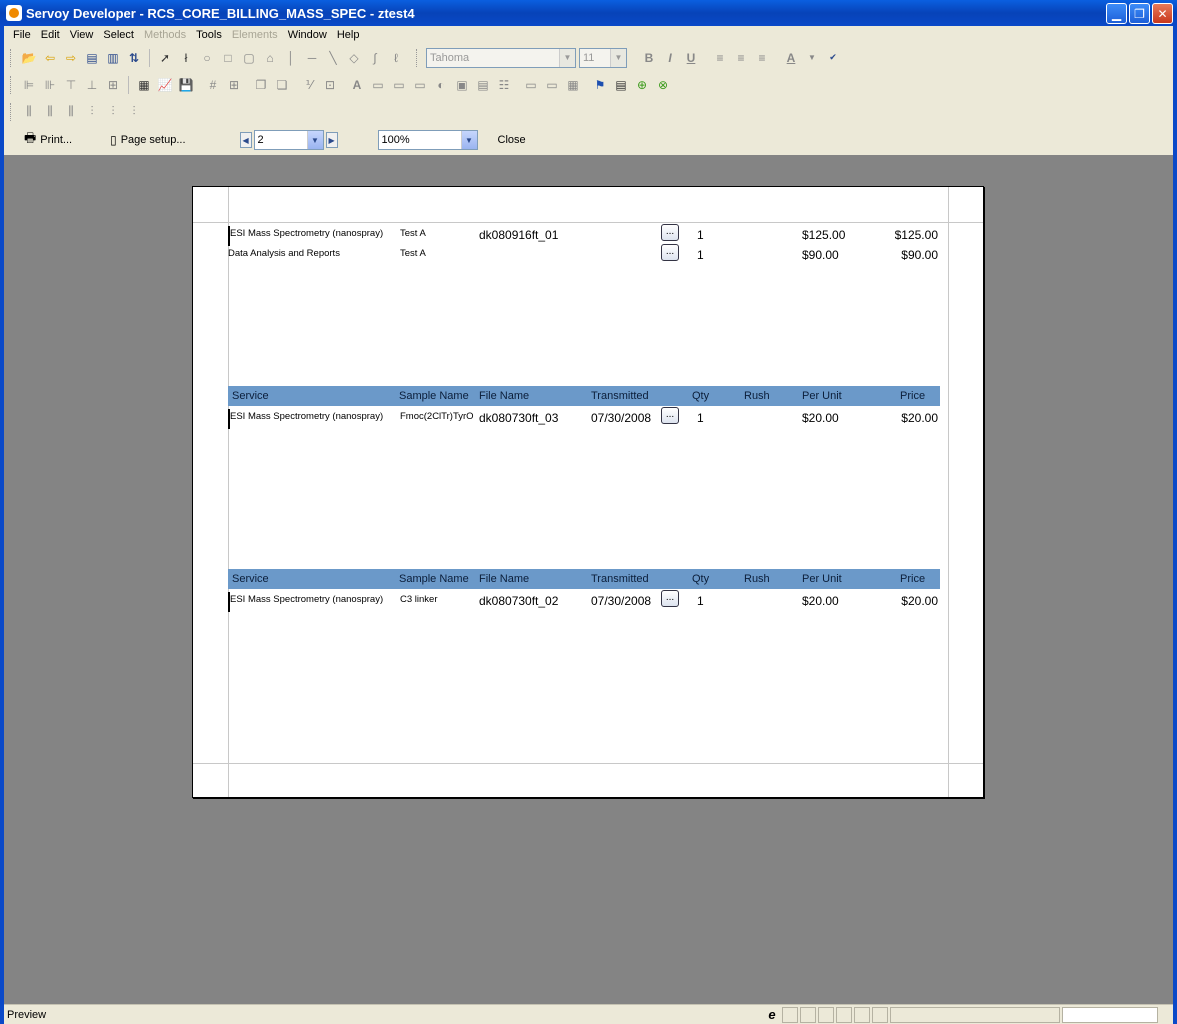 The height and width of the screenshot is (1024, 1177). I want to click on bring-forward-icon: ❐, so click(261, 85).